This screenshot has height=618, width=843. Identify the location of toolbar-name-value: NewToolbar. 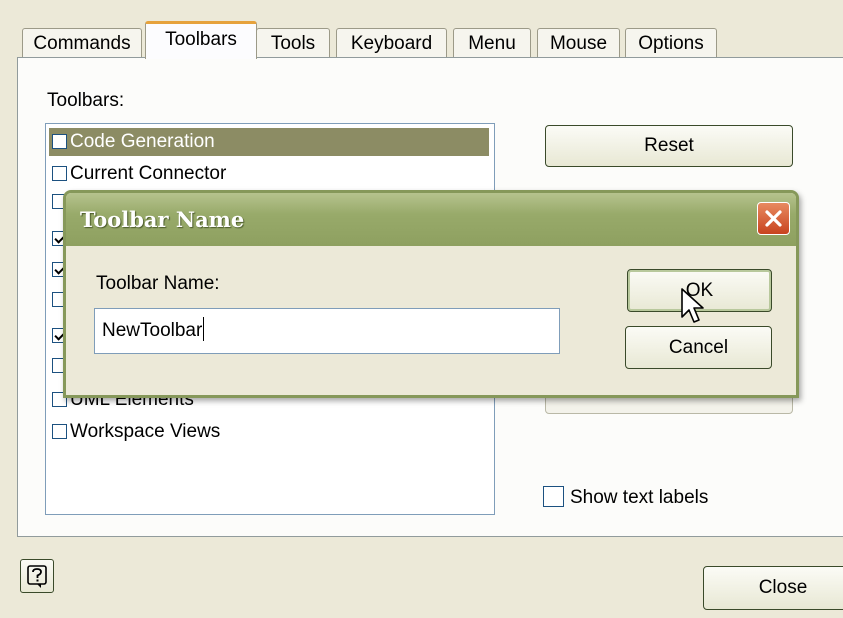
(152, 330).